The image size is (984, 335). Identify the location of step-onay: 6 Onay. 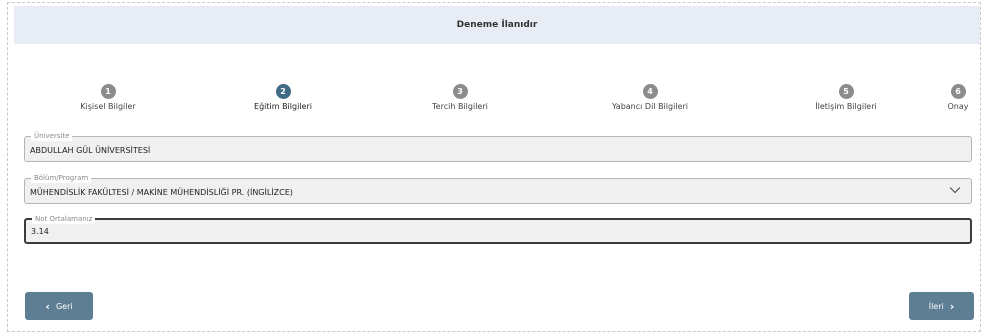
(958, 97).